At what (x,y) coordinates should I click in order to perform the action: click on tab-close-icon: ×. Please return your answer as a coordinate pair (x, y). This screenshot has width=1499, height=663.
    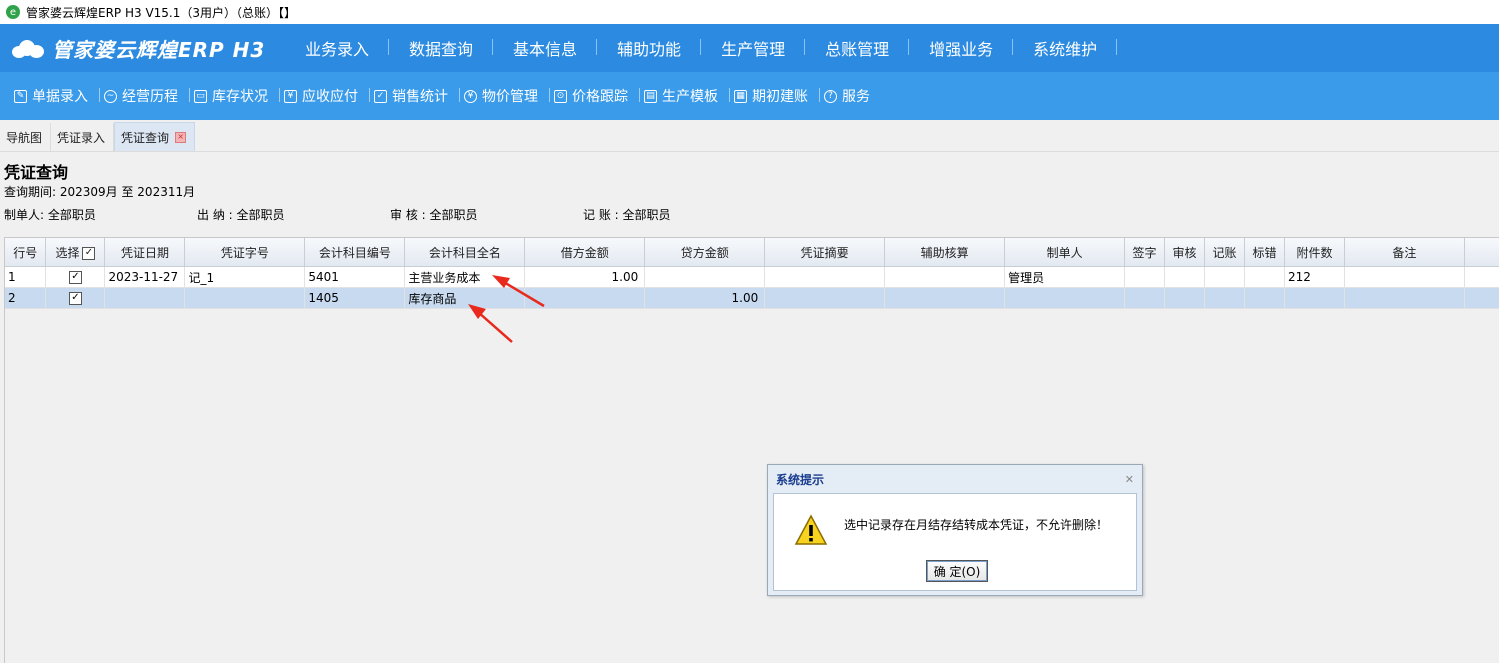
    Looking at the image, I should click on (181, 137).